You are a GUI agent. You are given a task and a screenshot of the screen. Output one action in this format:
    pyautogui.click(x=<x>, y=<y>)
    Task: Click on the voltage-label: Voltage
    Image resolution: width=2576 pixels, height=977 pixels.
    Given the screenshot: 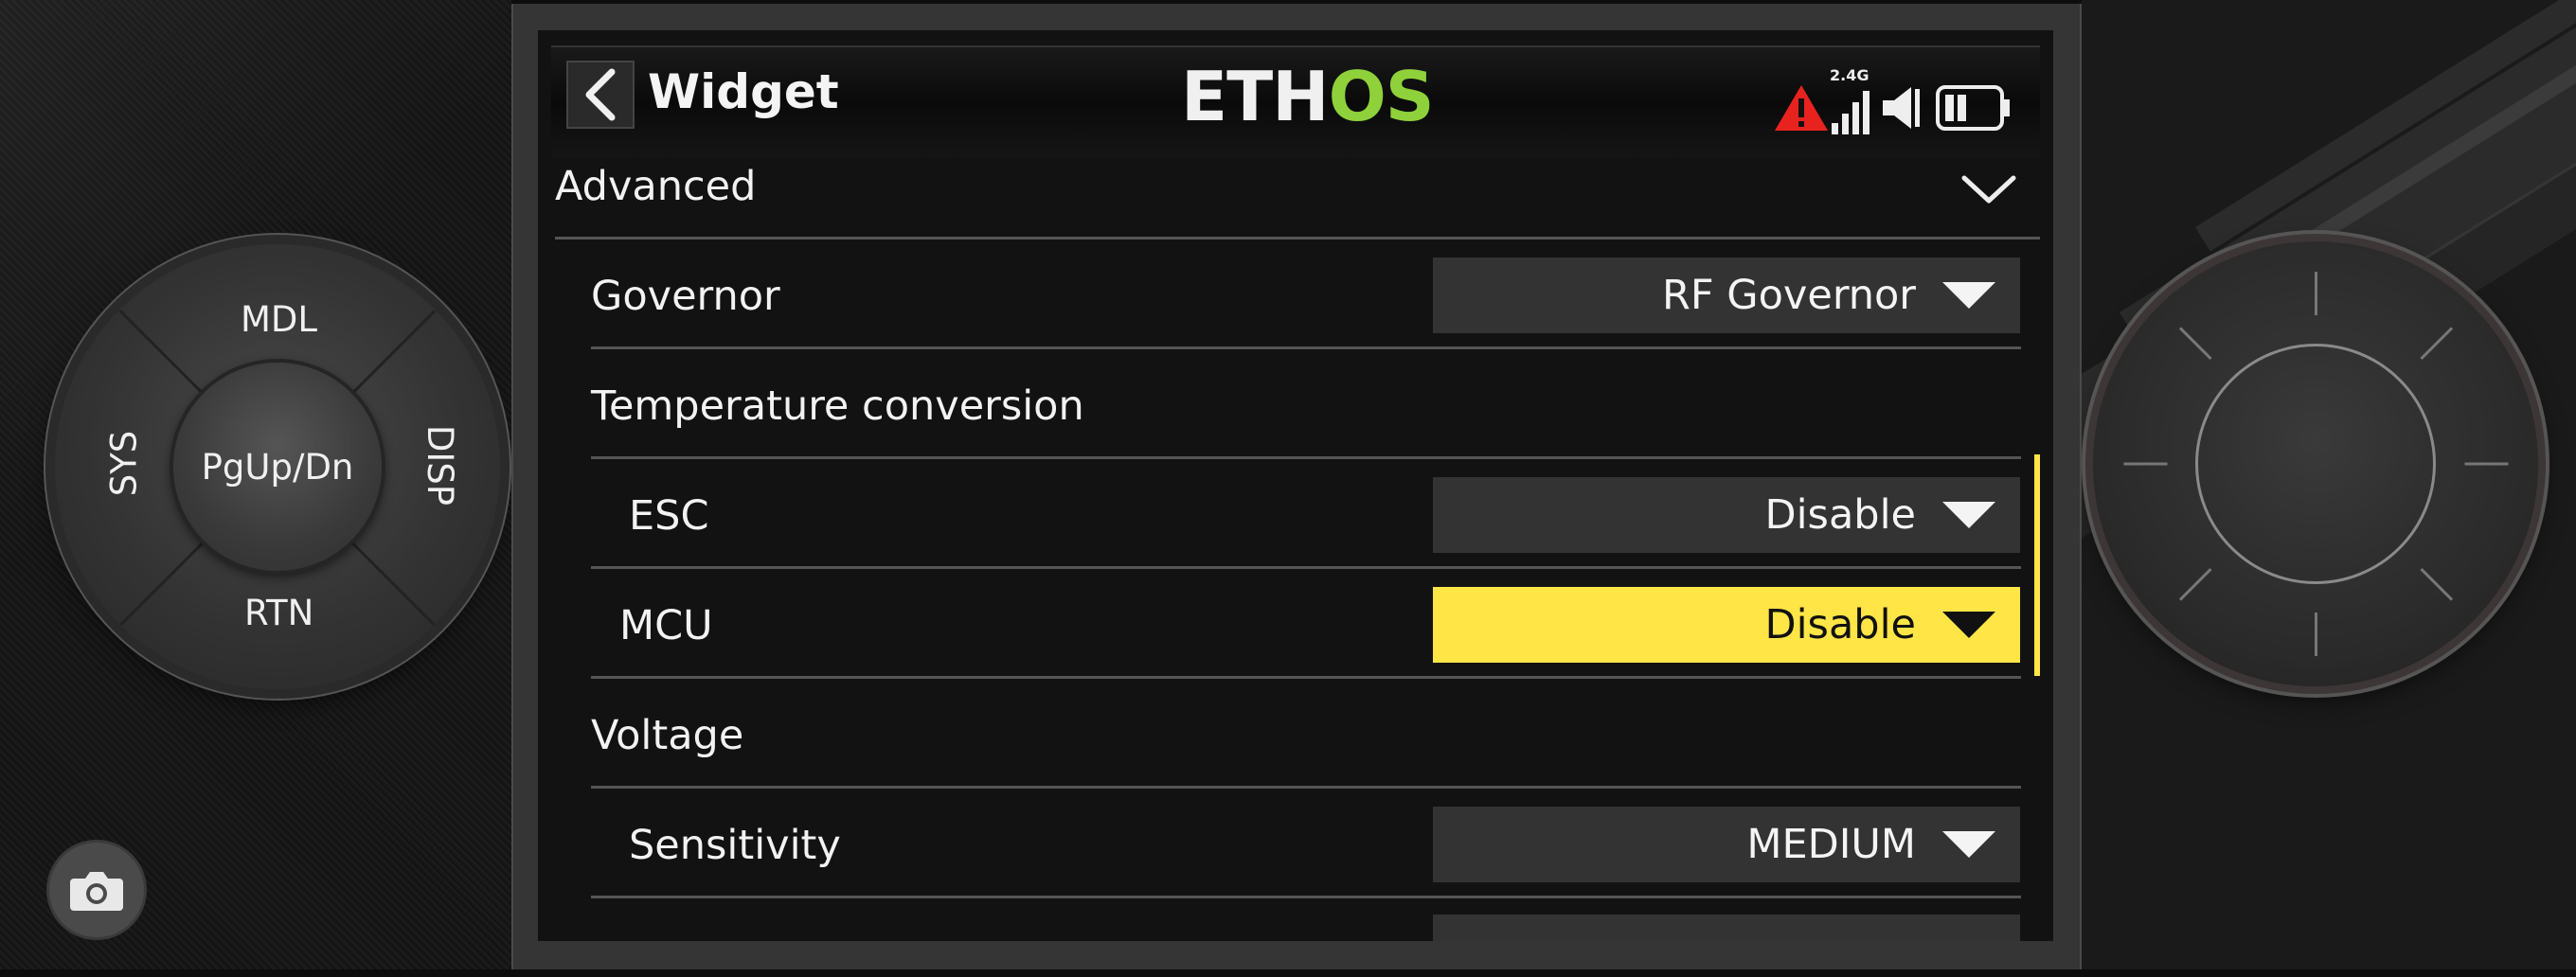 What is the action you would take?
    pyautogui.click(x=667, y=736)
    